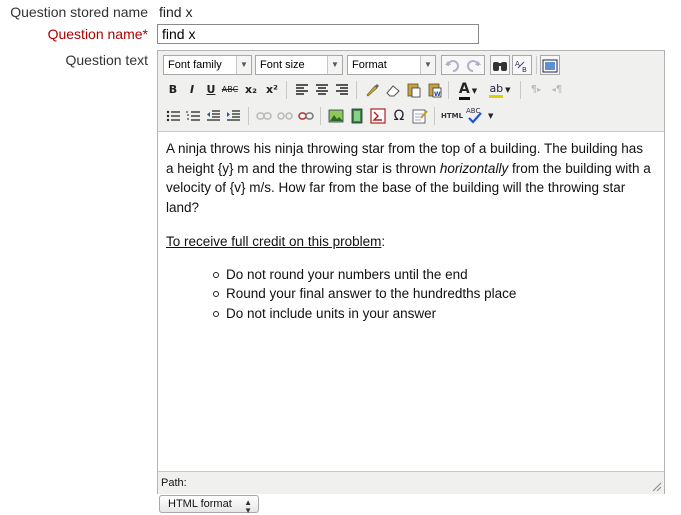 Image resolution: width=681 pixels, height=515 pixels. Describe the element at coordinates (282, 65) in the screenshot. I see `font-size-select-label: Font size` at that location.